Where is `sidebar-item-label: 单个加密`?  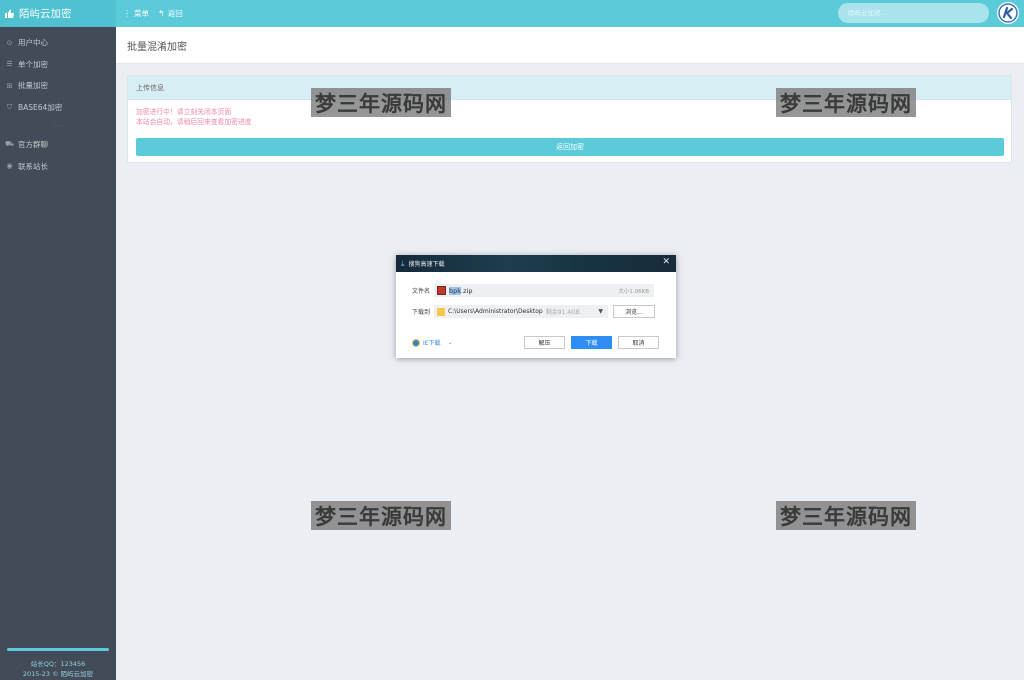 sidebar-item-label: 单个加密 is located at coordinates (33, 64).